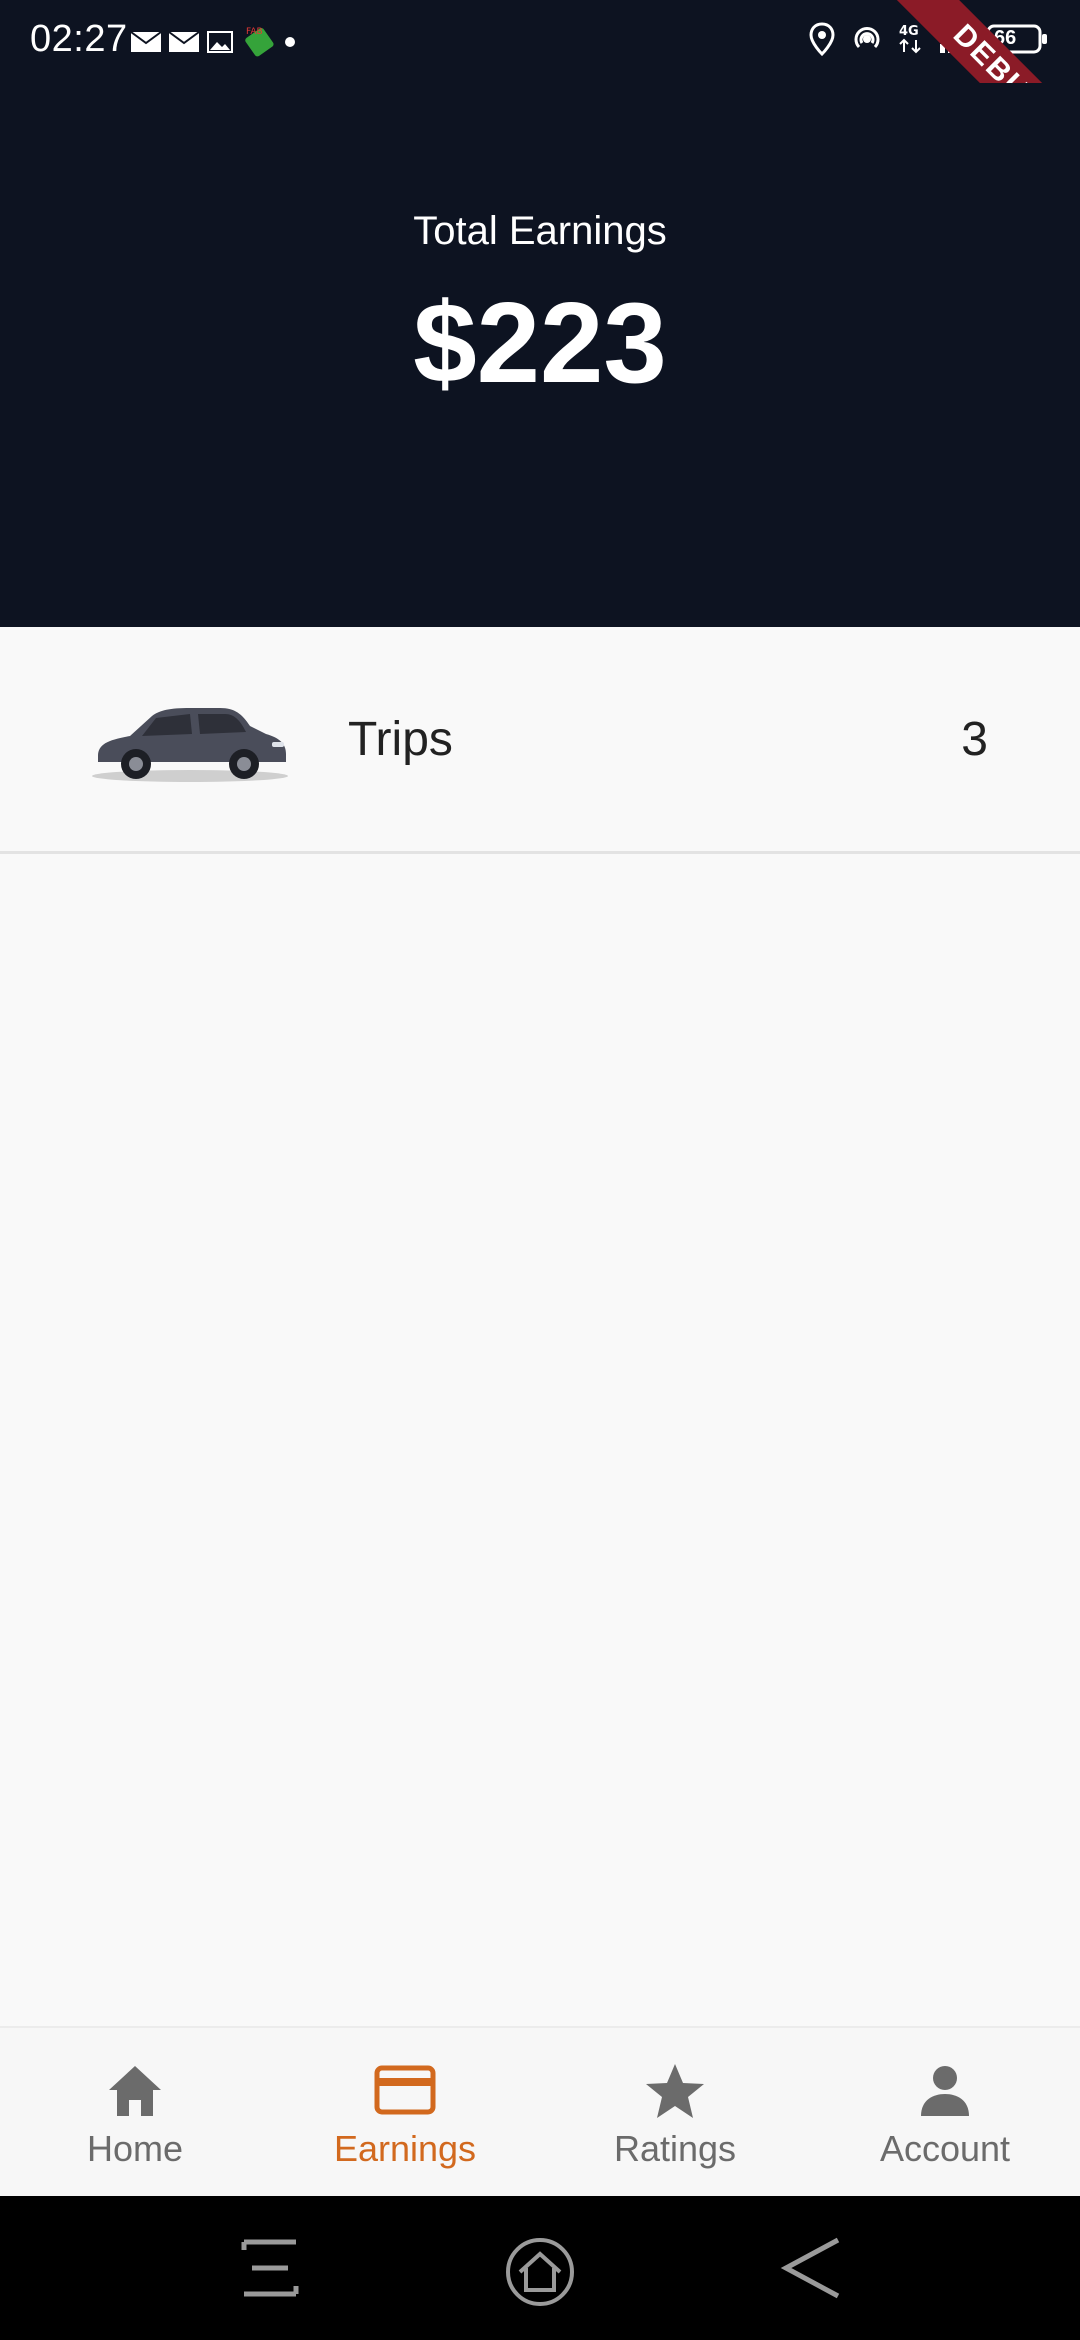 The image size is (1080, 2340). What do you see at coordinates (540, 740) in the screenshot?
I see `trips-row: Trips 3` at bounding box center [540, 740].